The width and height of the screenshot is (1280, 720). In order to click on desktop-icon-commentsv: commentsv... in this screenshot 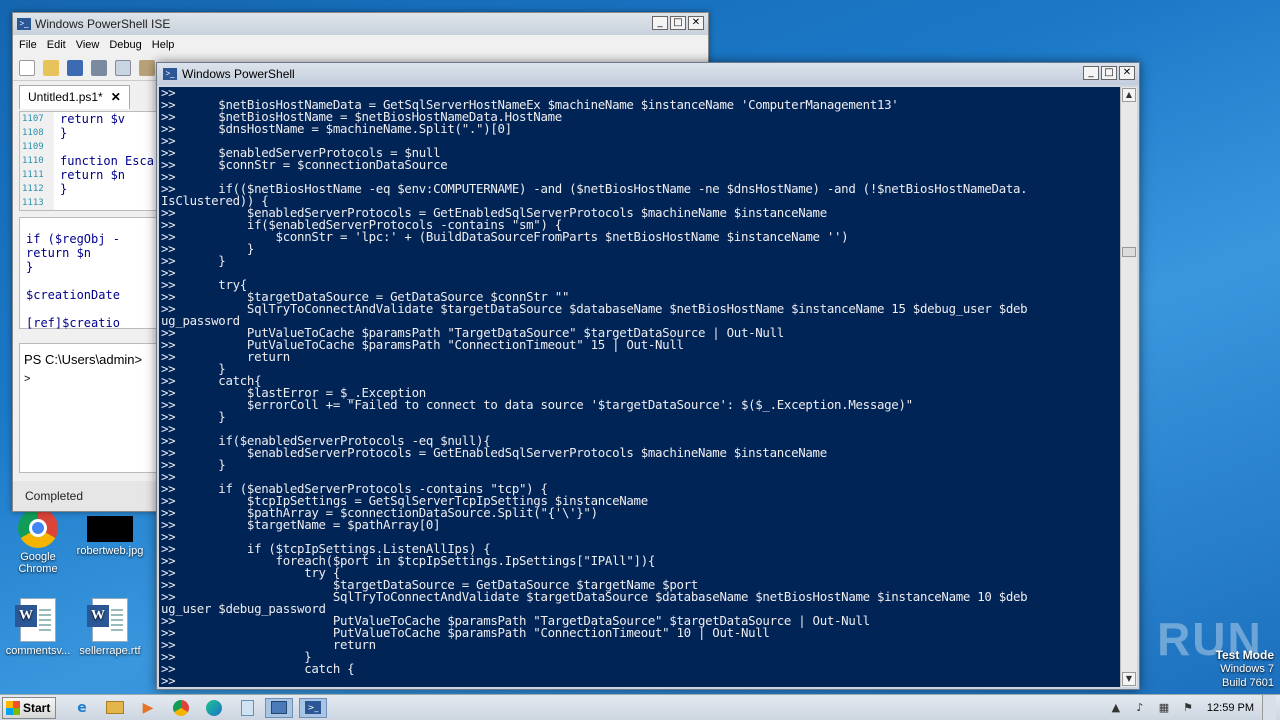, I will do `click(38, 627)`.